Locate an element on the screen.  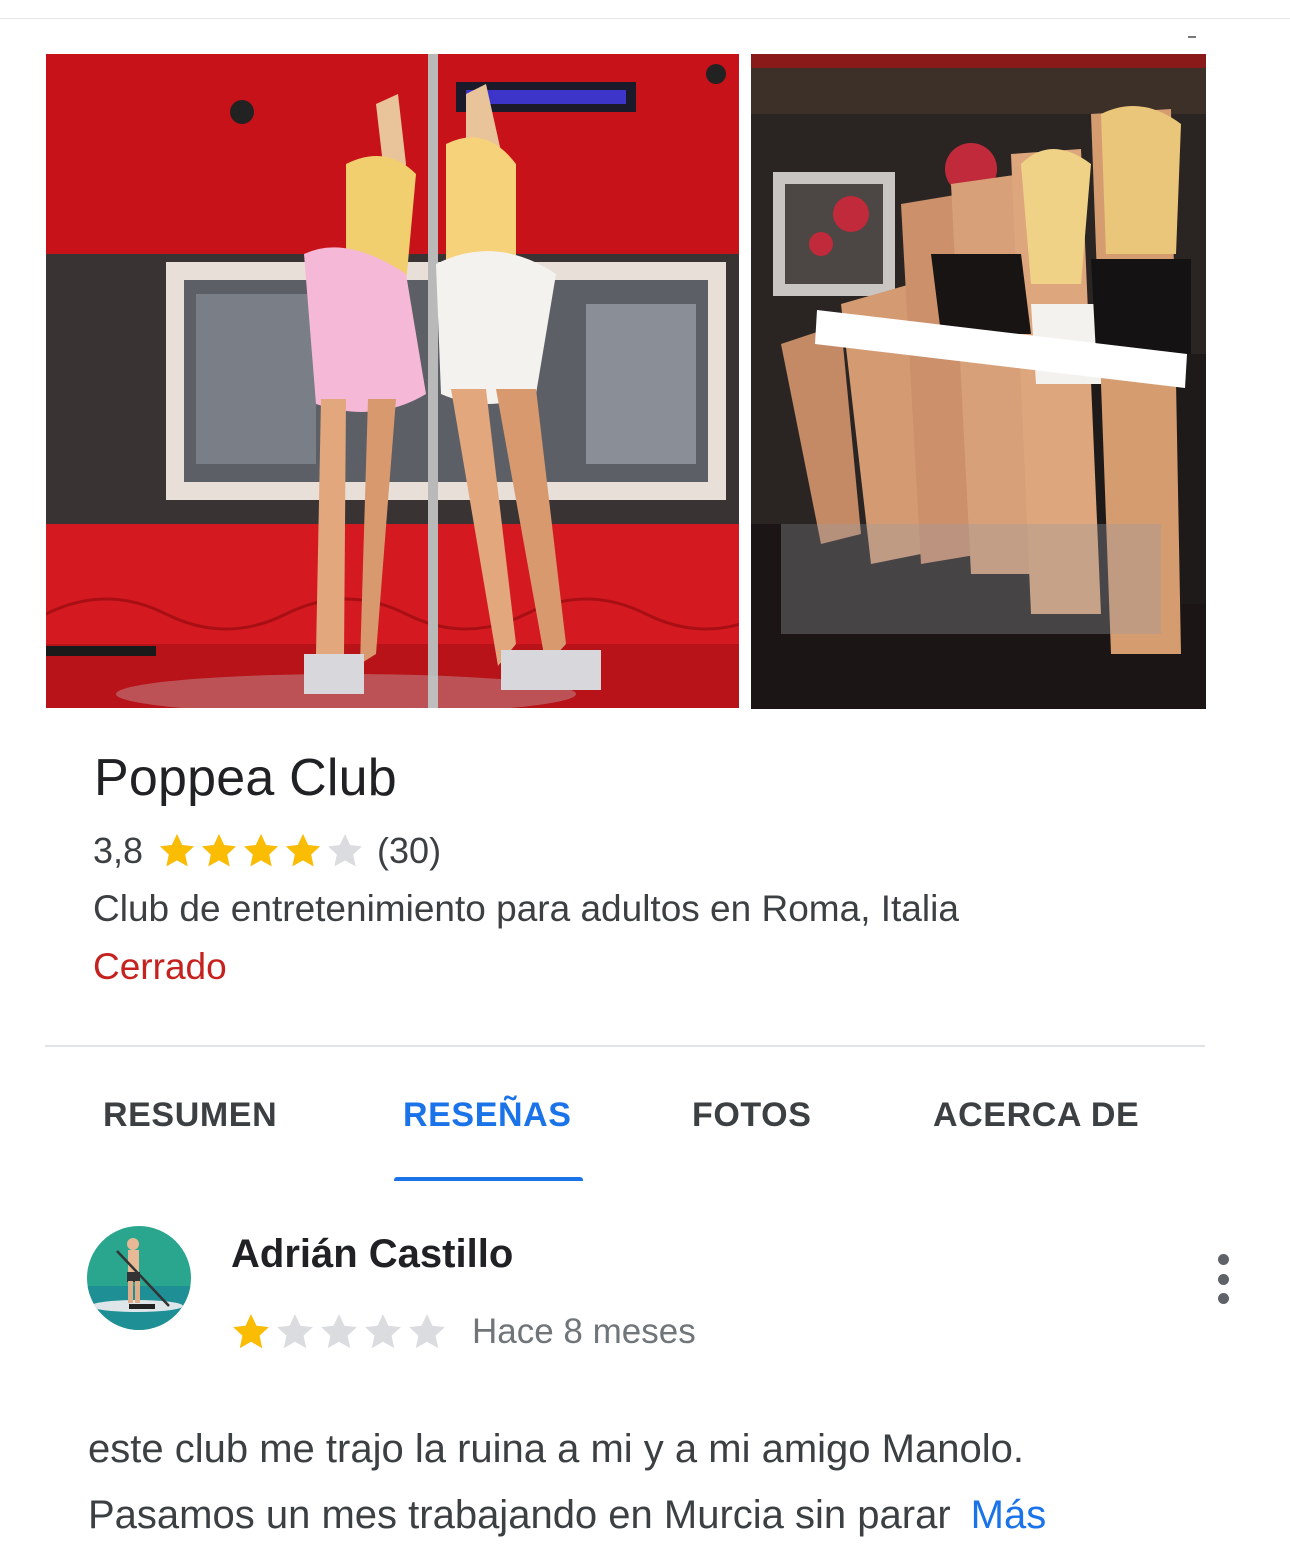
paddleboarder-avatar-icon is located at coordinates (139, 1278).